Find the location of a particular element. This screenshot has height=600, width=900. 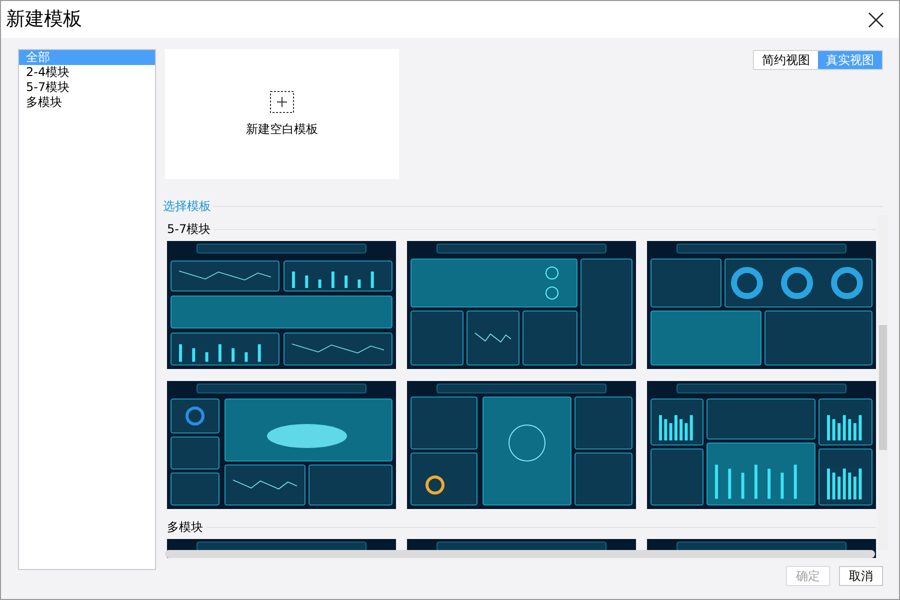

category-item: 2-4模块 is located at coordinates (87, 72).